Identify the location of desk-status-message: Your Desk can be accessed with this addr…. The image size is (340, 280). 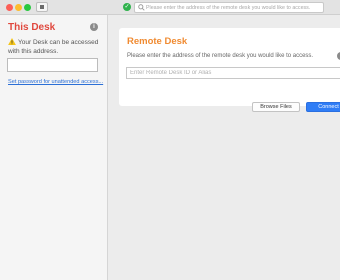
(56, 46).